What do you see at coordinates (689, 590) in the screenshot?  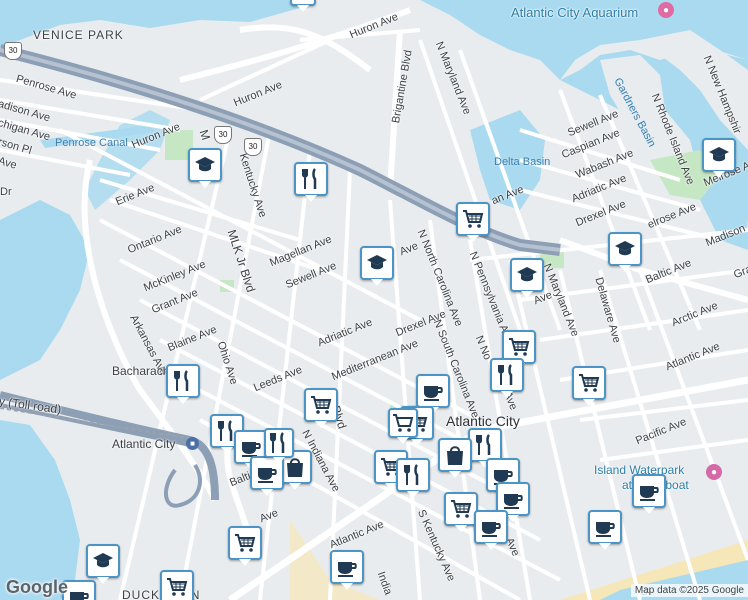 I see `map-attribution: Map data ©2025 Google` at bounding box center [689, 590].